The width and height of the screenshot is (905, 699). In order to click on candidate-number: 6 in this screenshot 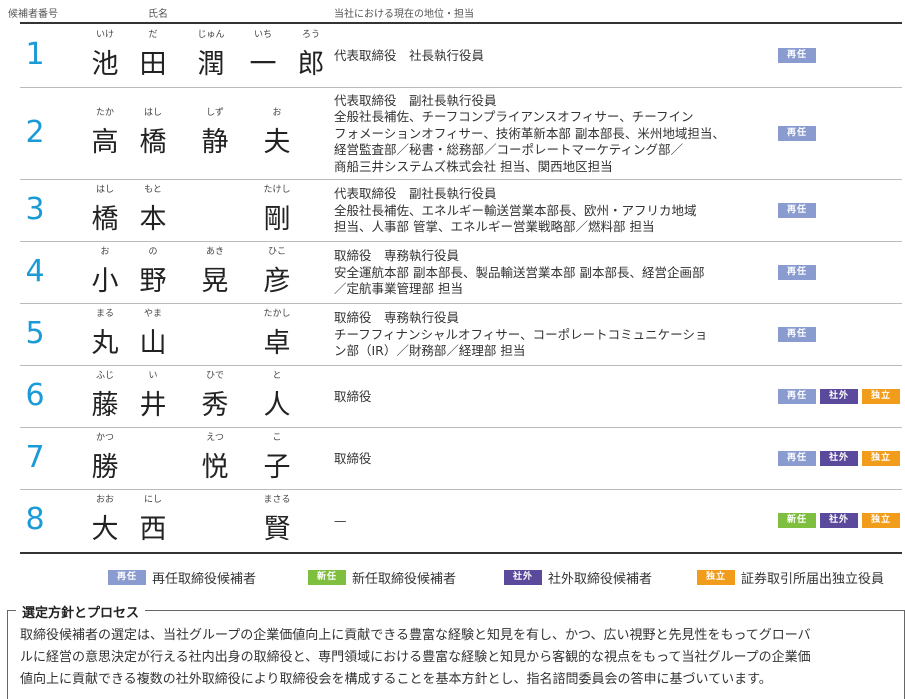, I will do `click(35, 395)`.